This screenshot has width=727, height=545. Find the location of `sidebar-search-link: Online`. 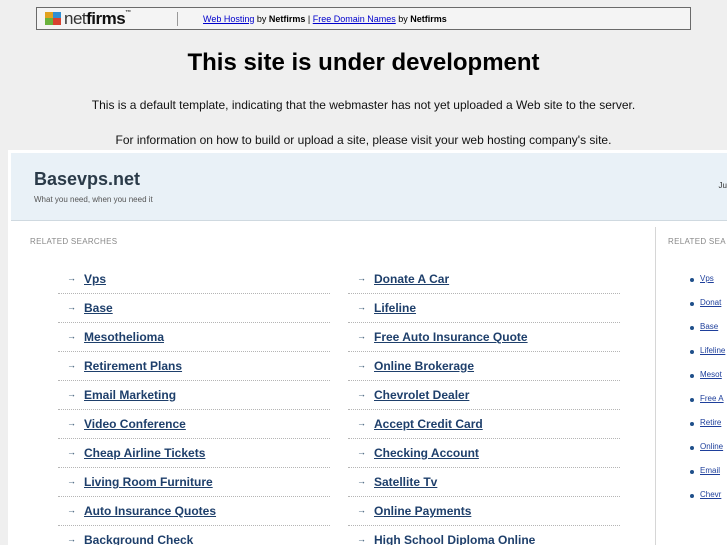

sidebar-search-link: Online is located at coordinates (711, 446).